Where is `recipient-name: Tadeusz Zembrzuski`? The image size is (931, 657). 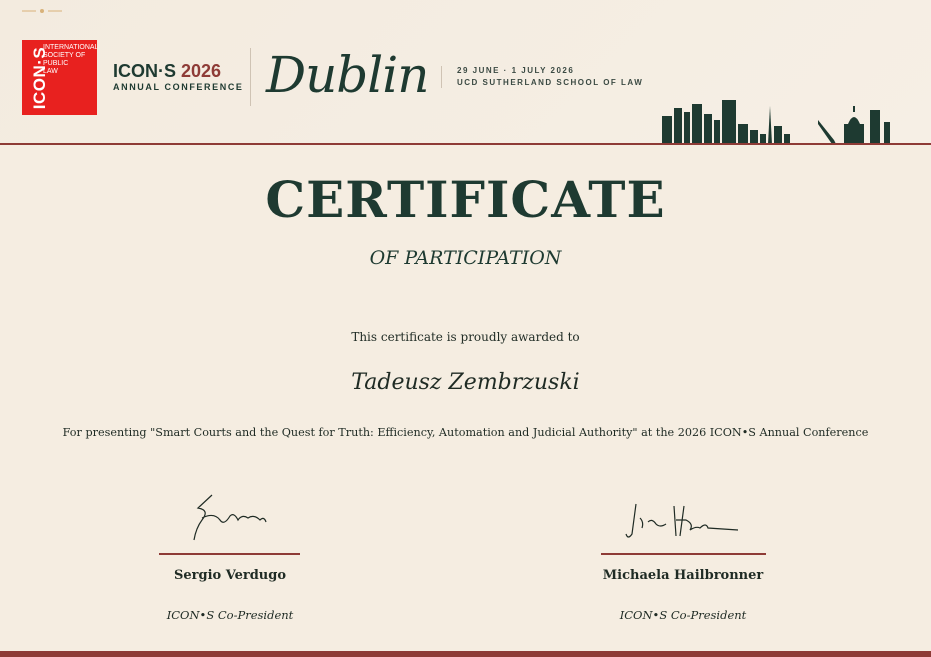 recipient-name: Tadeusz Zembrzuski is located at coordinates (465, 382).